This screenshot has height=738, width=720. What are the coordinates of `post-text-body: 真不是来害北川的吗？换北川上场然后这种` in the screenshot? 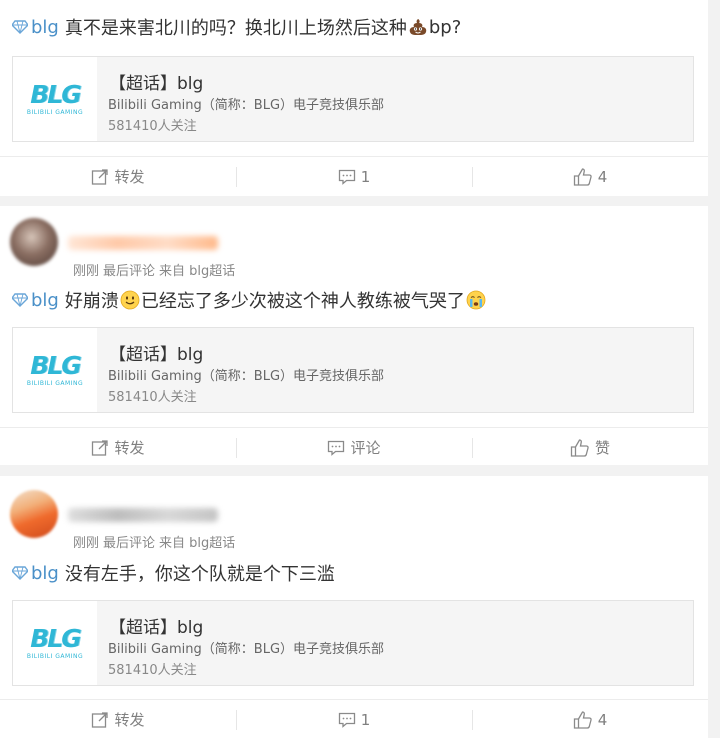 It's located at (235, 28).